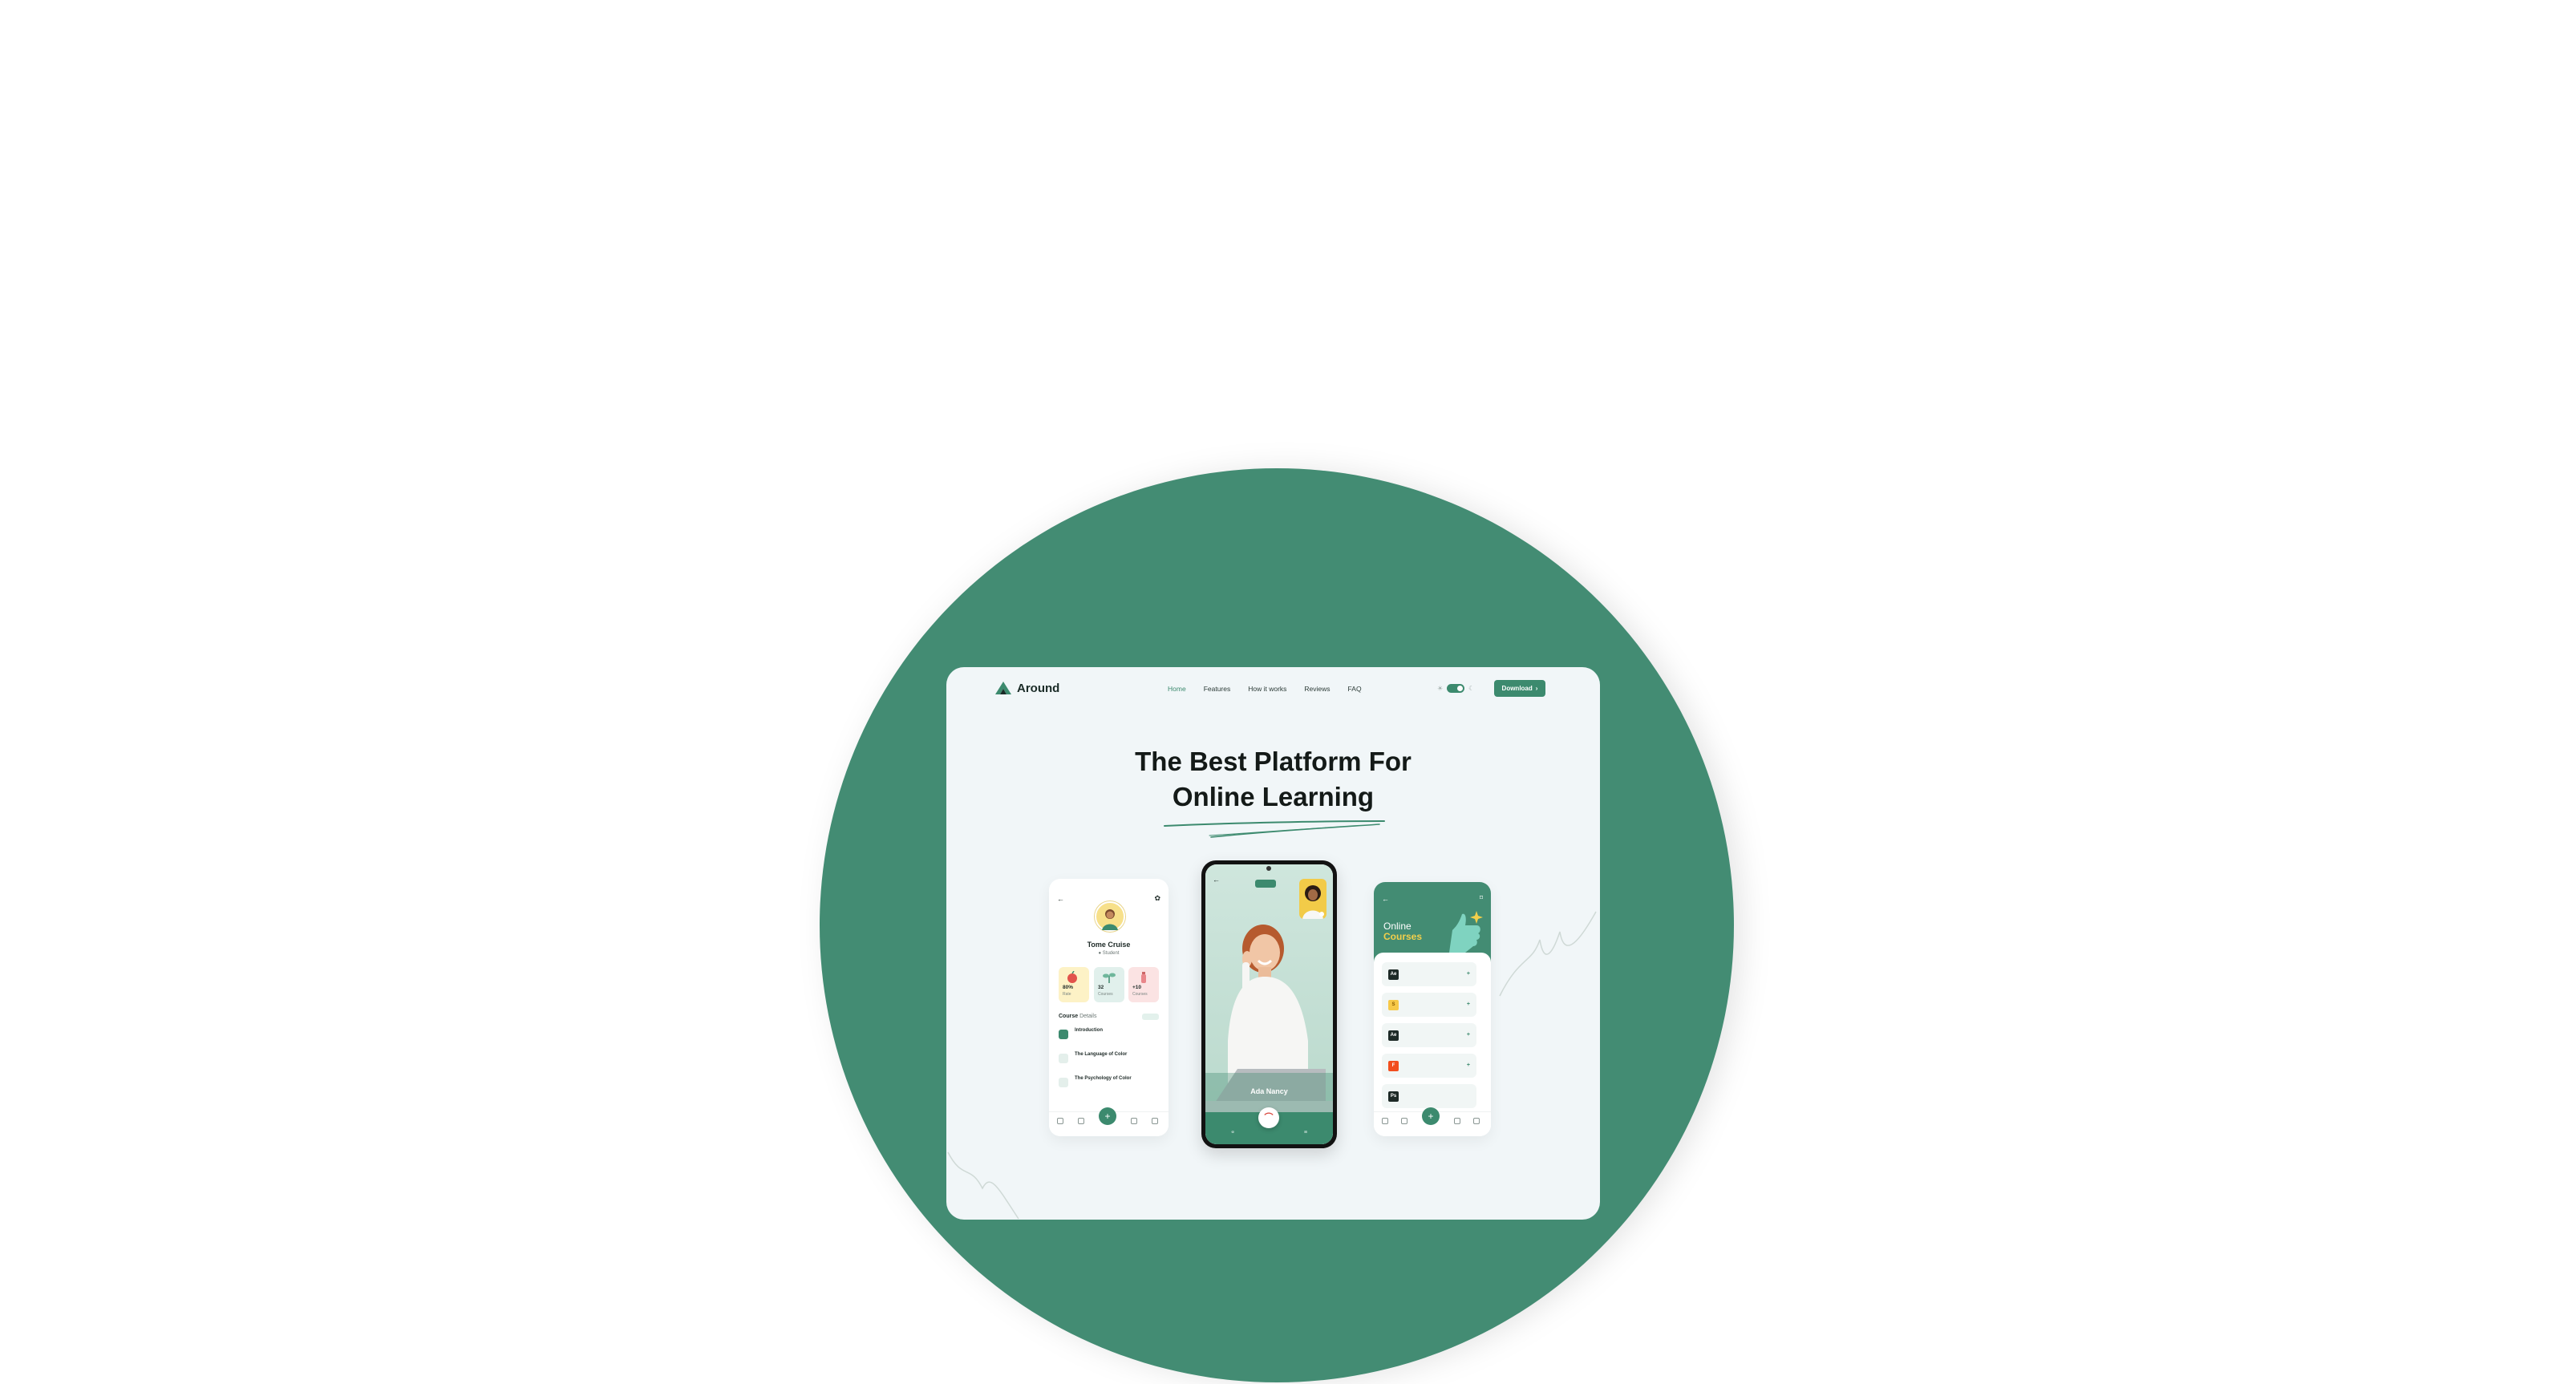  What do you see at coordinates (1109, 945) in the screenshot?
I see `profile-name: Tome Cruise` at bounding box center [1109, 945].